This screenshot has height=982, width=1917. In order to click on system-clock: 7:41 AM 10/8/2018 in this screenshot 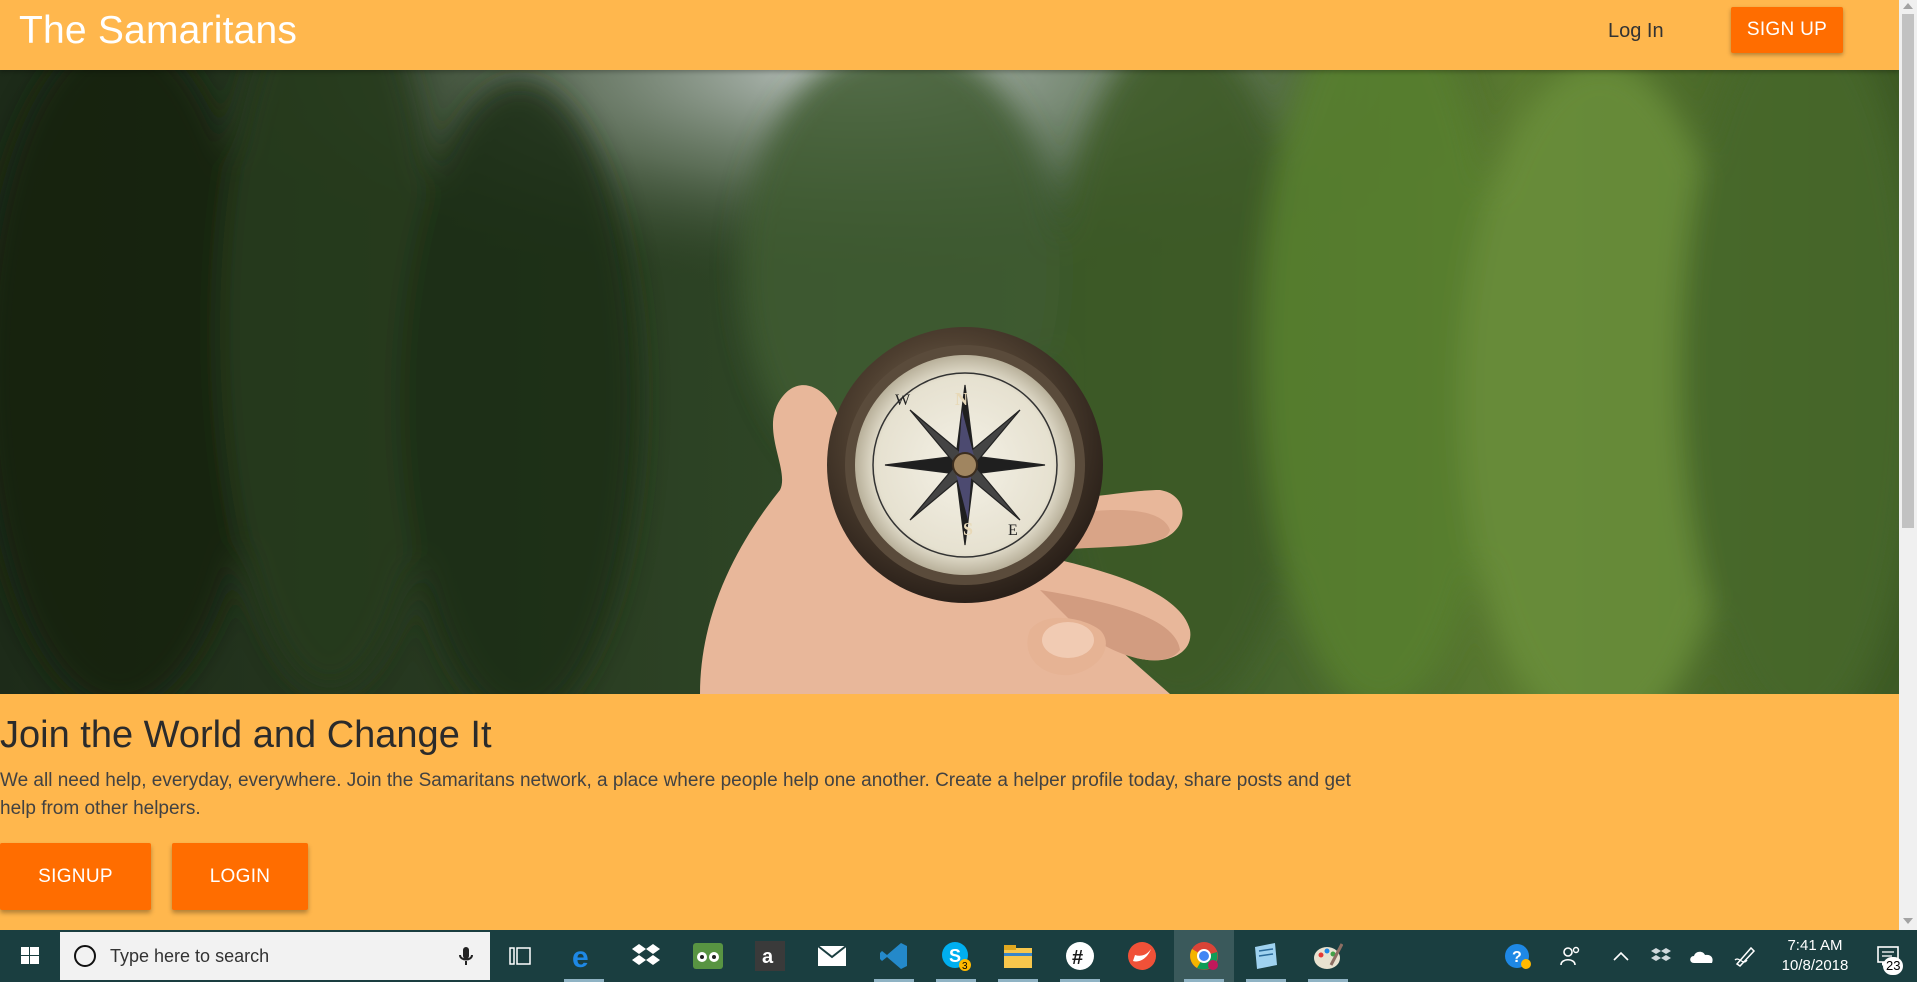, I will do `click(1815, 956)`.